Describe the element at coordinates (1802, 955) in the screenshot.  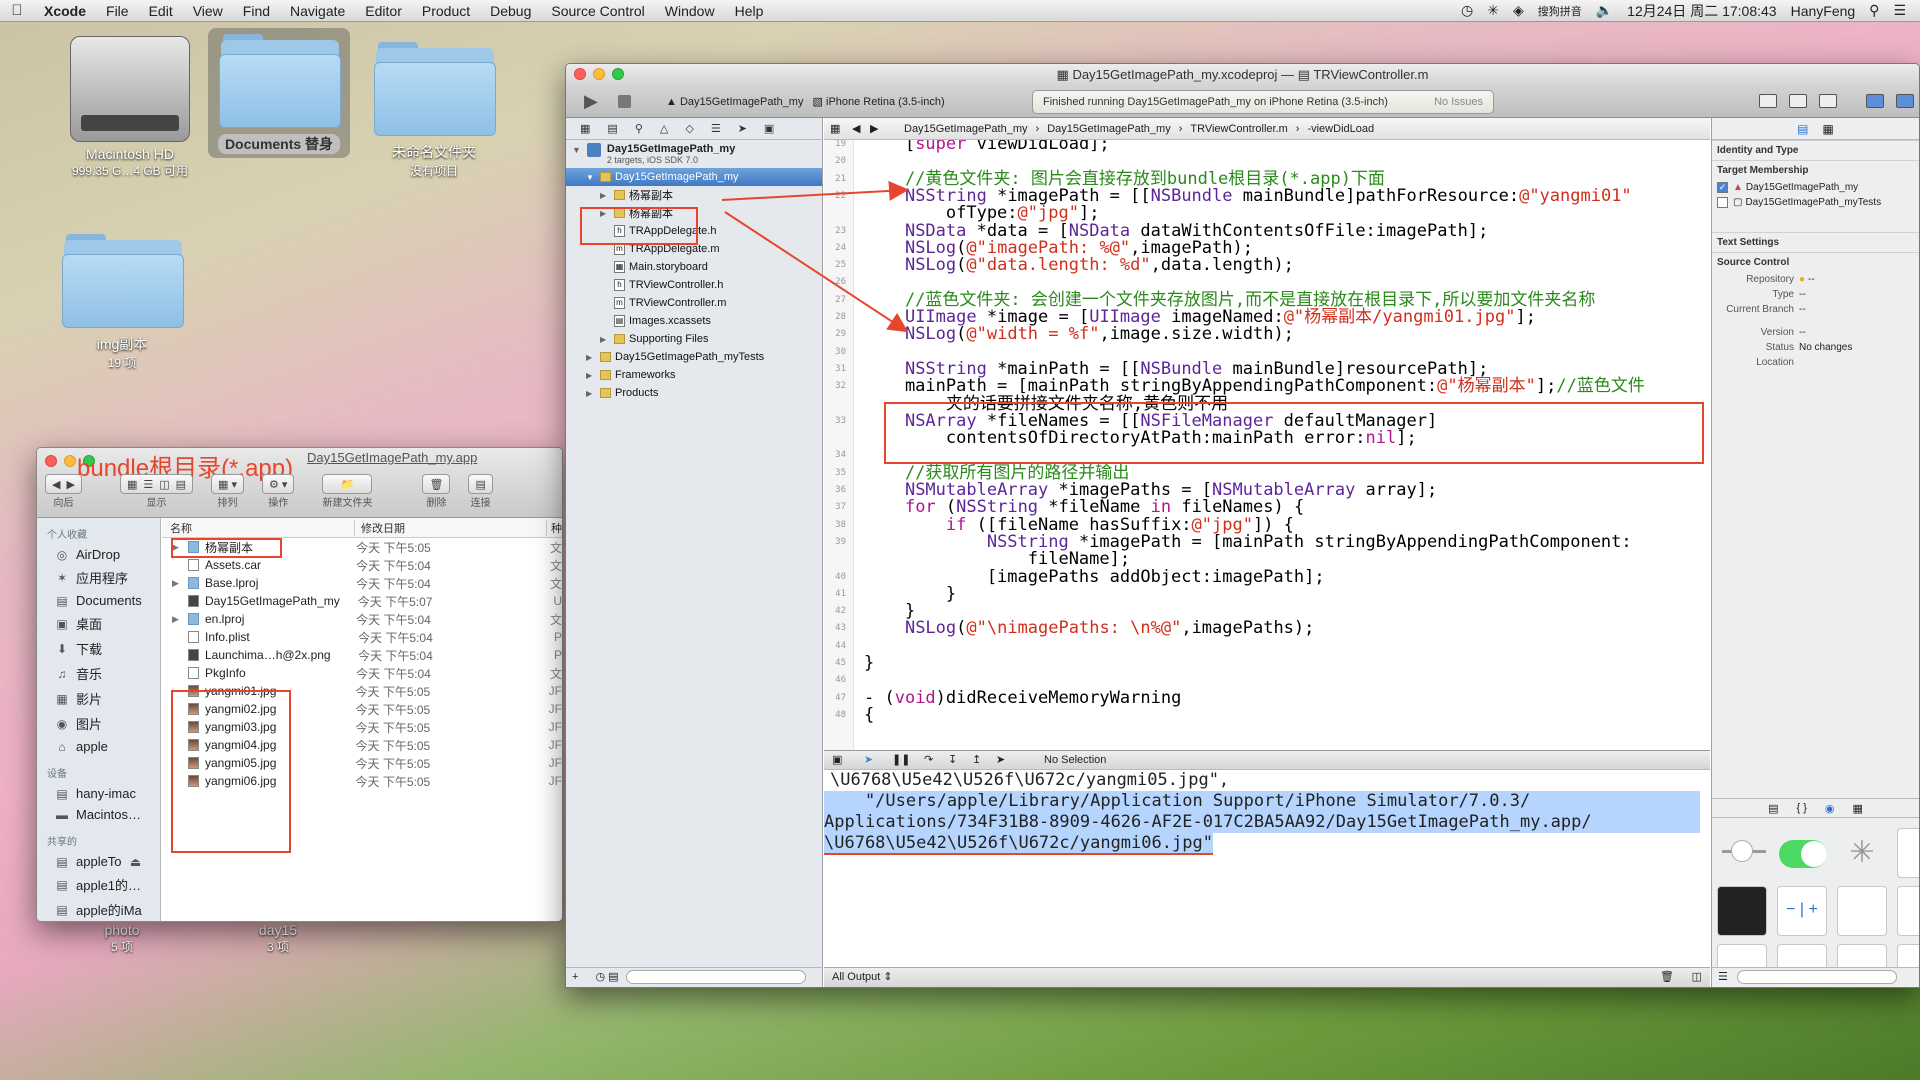
I see `collection-cell-object` at that location.